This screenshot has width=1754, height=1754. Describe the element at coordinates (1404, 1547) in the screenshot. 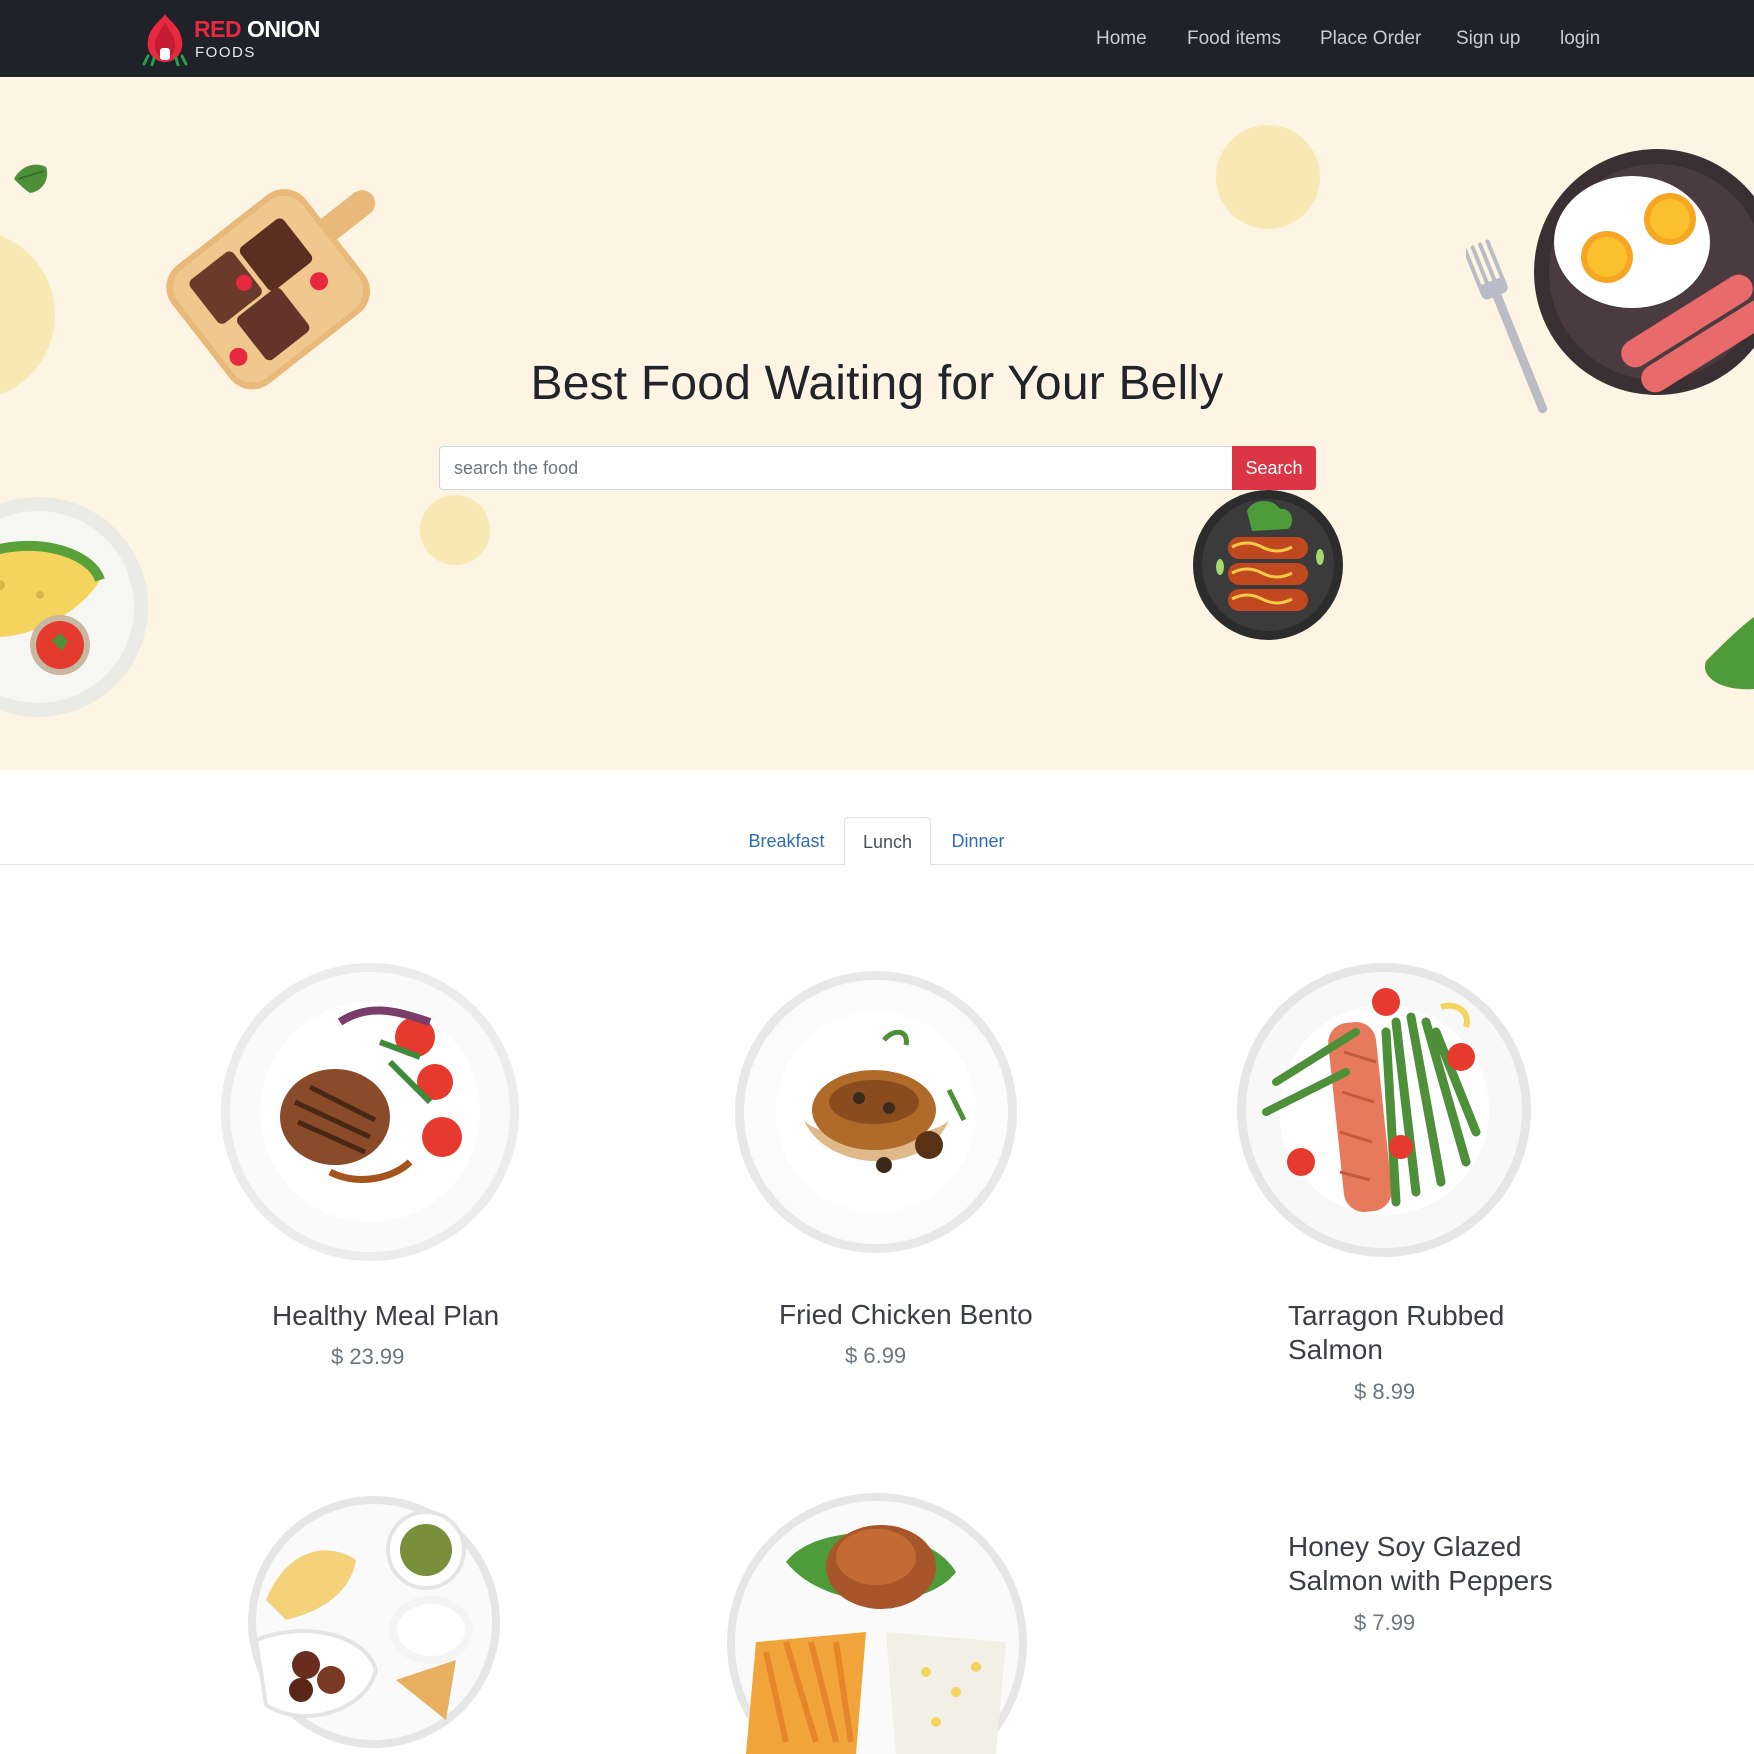

I see `food-name: Honey Soy Glazed` at that location.